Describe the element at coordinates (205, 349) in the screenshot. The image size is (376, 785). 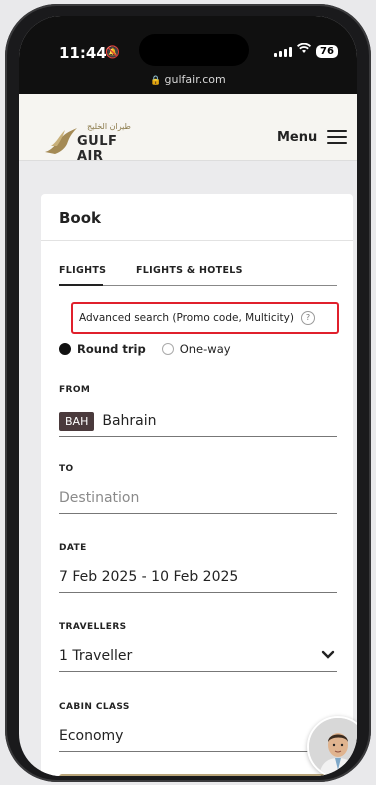
I see `one-way-label: One-way` at that location.